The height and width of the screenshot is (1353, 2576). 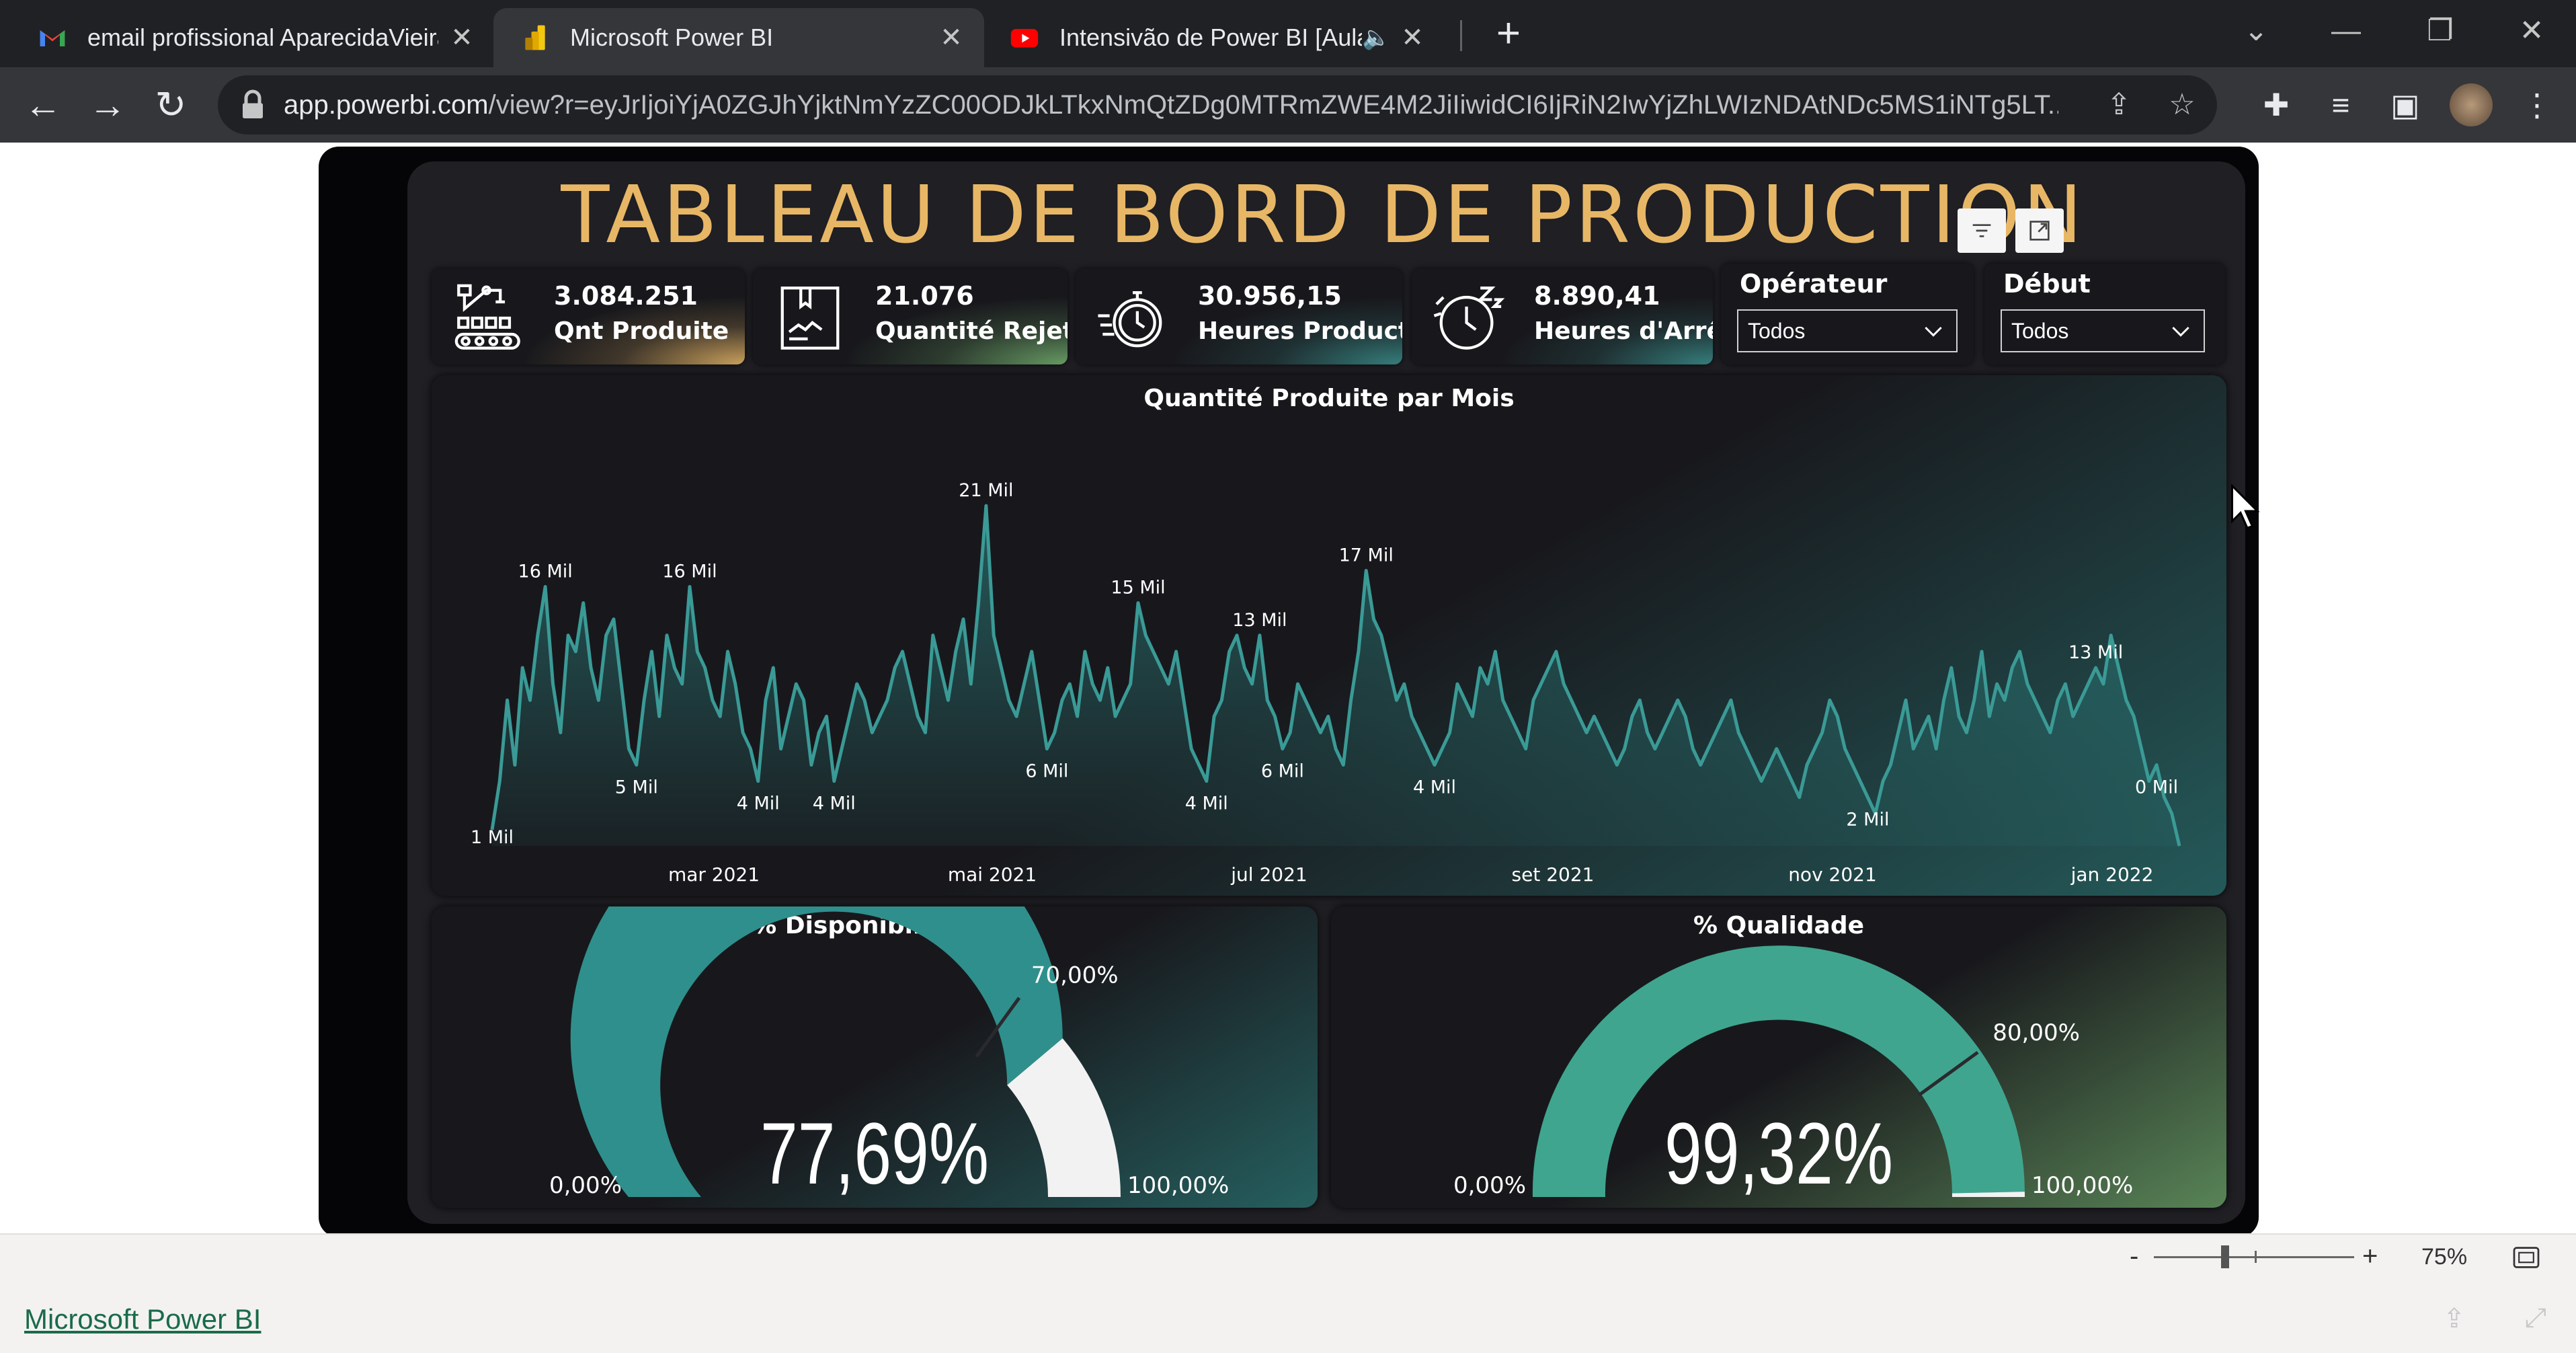 What do you see at coordinates (2444, 1257) in the screenshot?
I see `zoom-level: 75%` at bounding box center [2444, 1257].